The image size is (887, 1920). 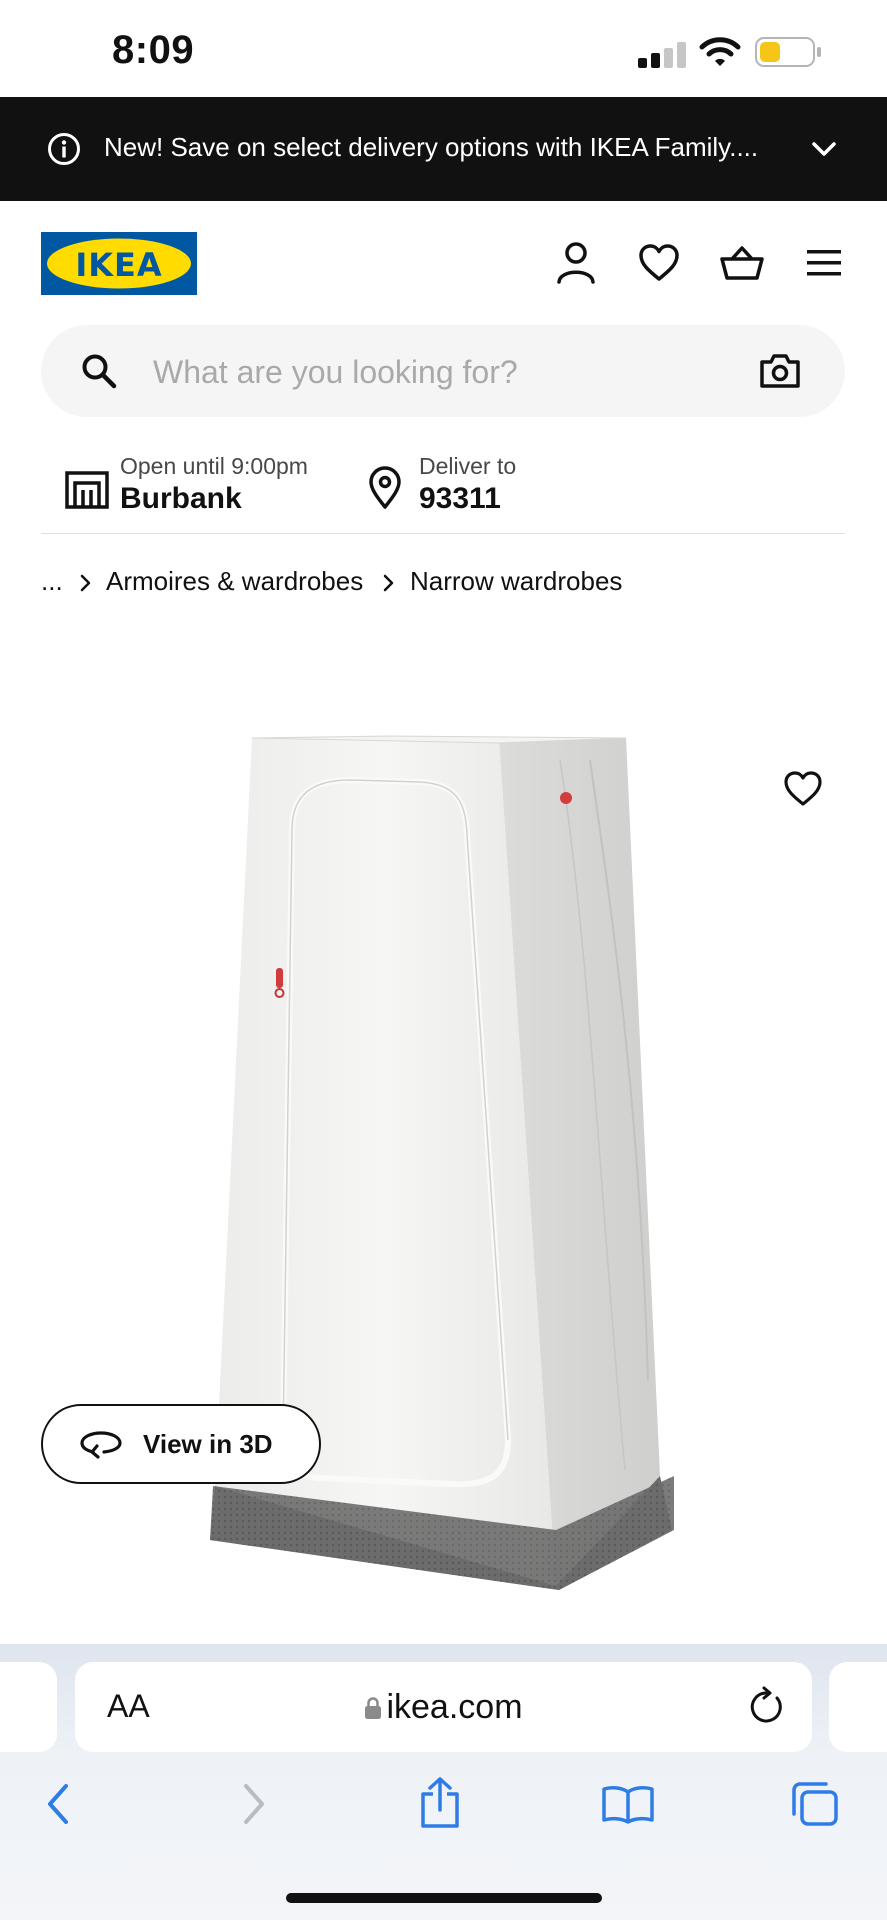 What do you see at coordinates (720, 51) in the screenshot?
I see `wifi-icon` at bounding box center [720, 51].